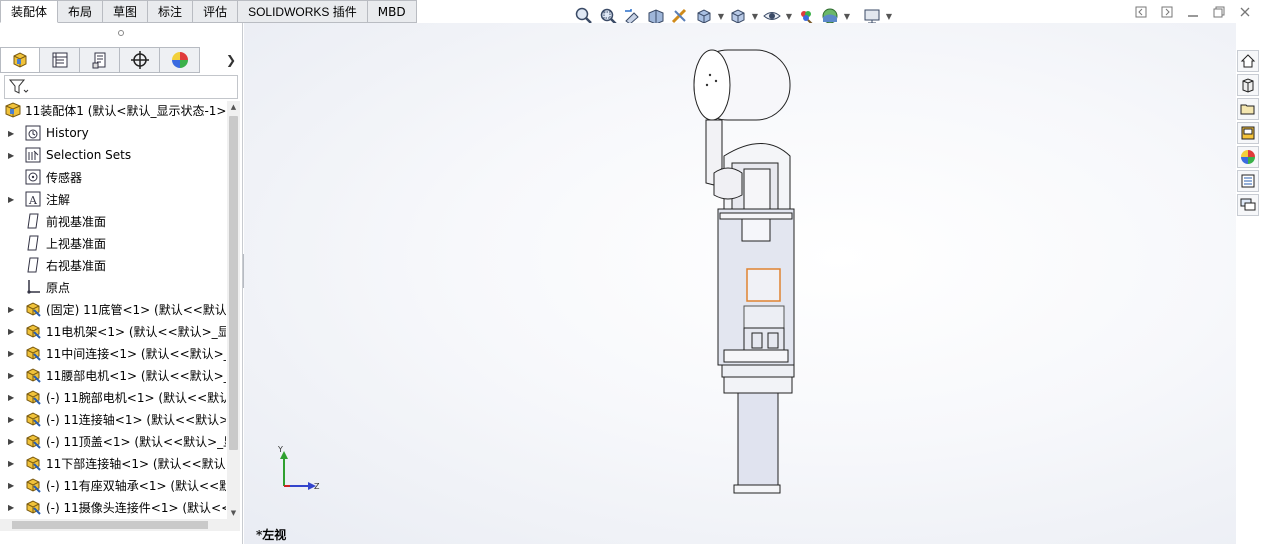 The width and height of the screenshot is (1261, 544). I want to click on tree-item-label: (-) 11有座双轴承<1> (默认<<默, so click(136, 485).